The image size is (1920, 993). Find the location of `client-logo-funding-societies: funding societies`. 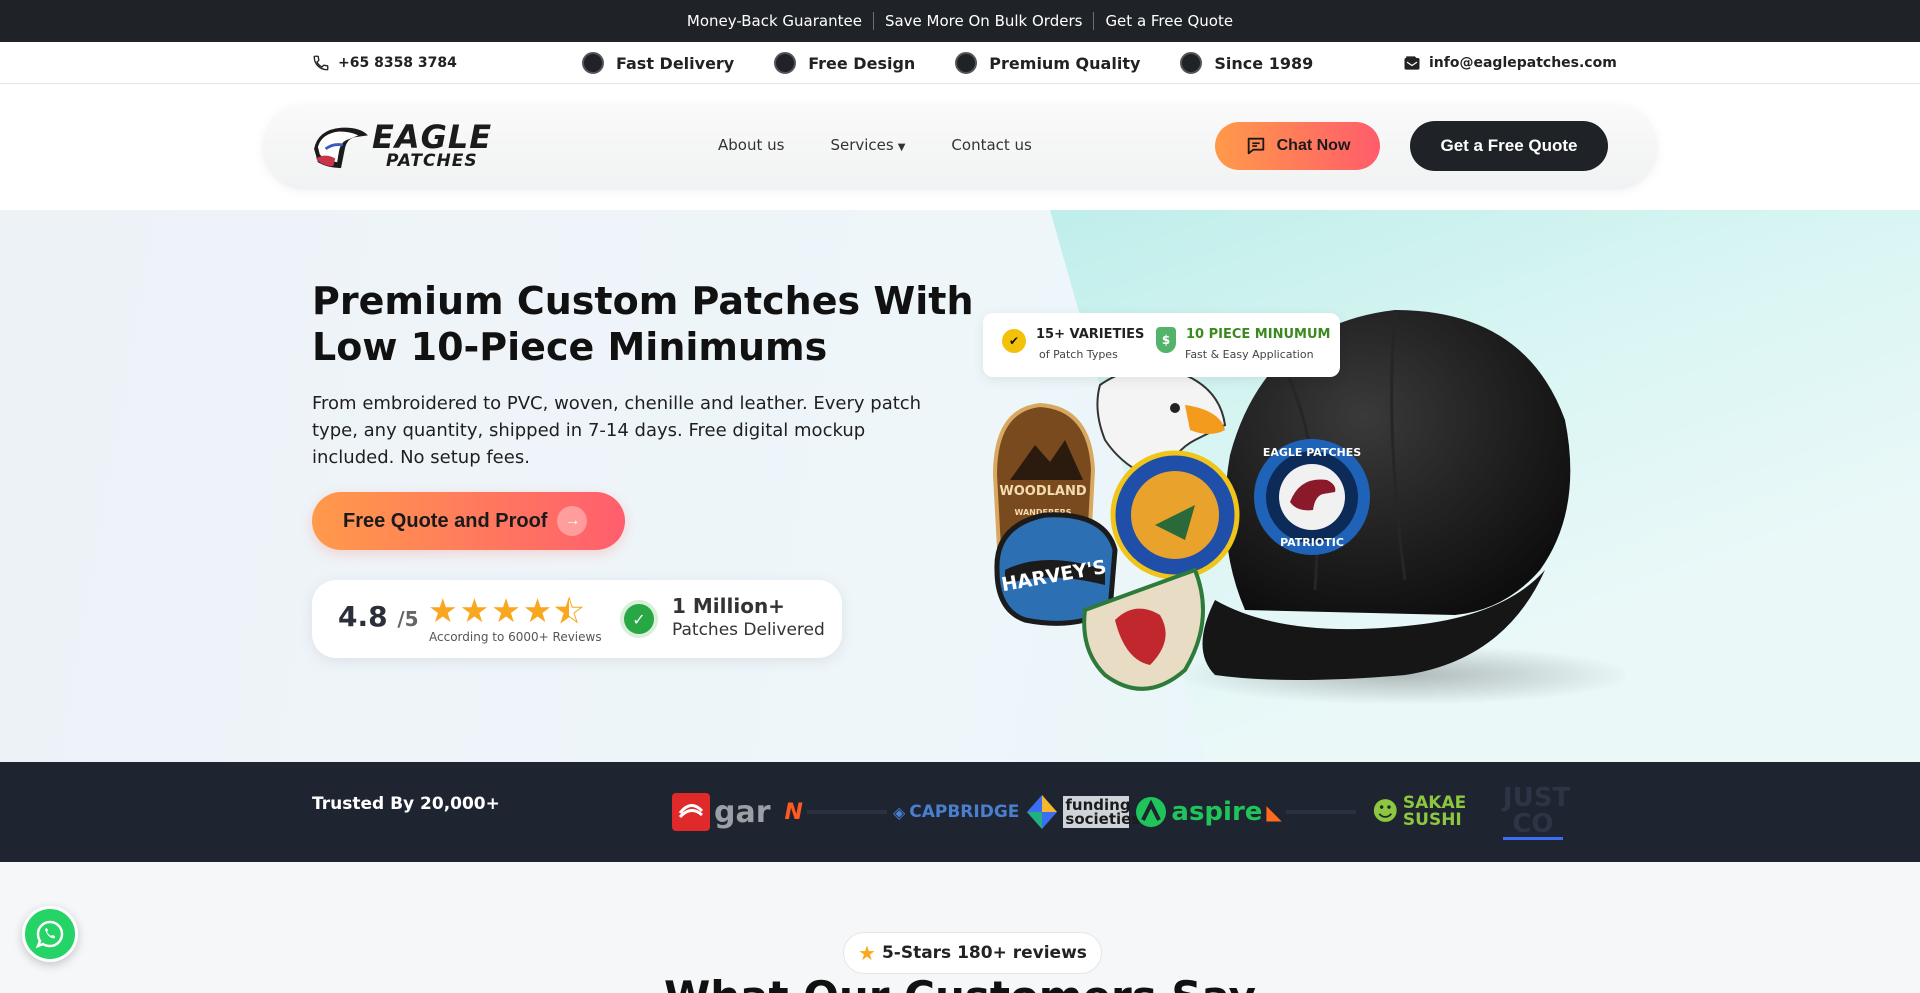

client-logo-funding-societies: funding societies is located at coordinates (1083, 812).